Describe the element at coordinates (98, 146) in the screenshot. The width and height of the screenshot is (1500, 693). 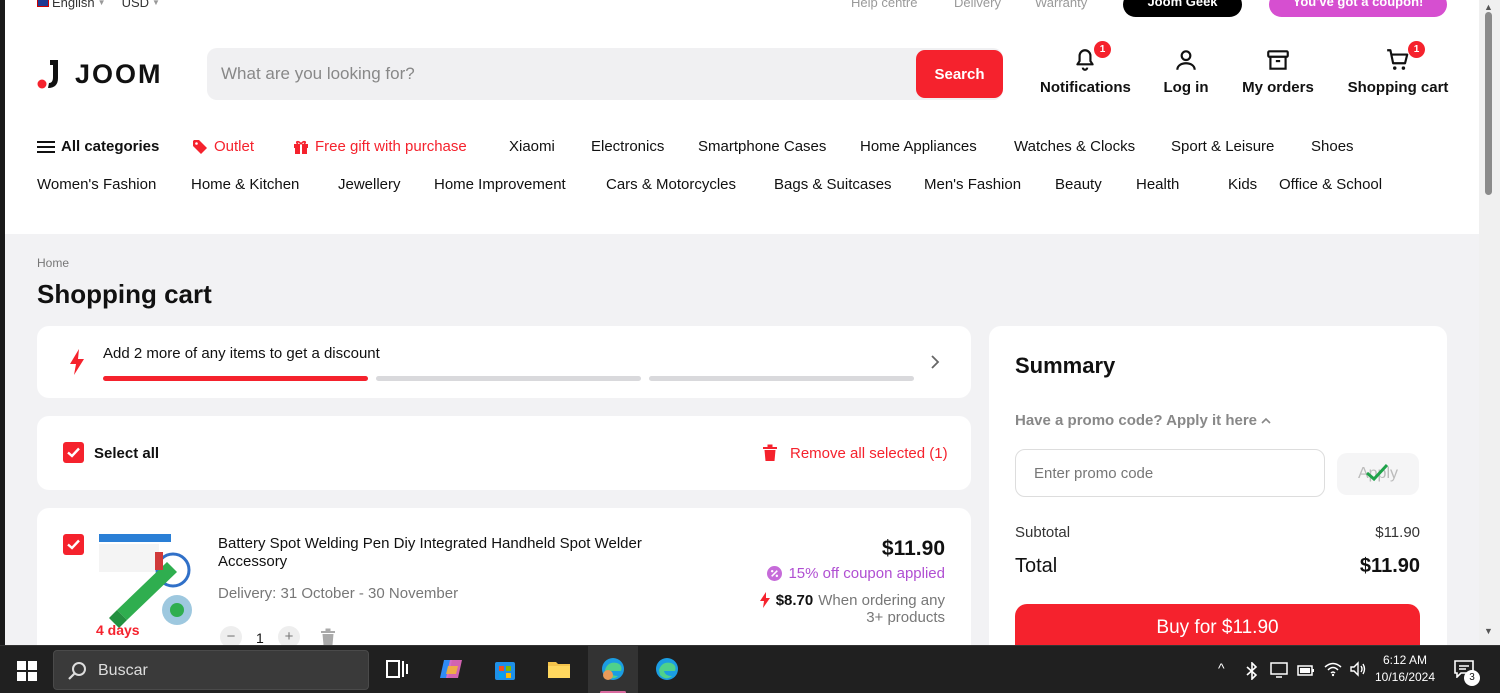
I see `category-all: All categories` at that location.